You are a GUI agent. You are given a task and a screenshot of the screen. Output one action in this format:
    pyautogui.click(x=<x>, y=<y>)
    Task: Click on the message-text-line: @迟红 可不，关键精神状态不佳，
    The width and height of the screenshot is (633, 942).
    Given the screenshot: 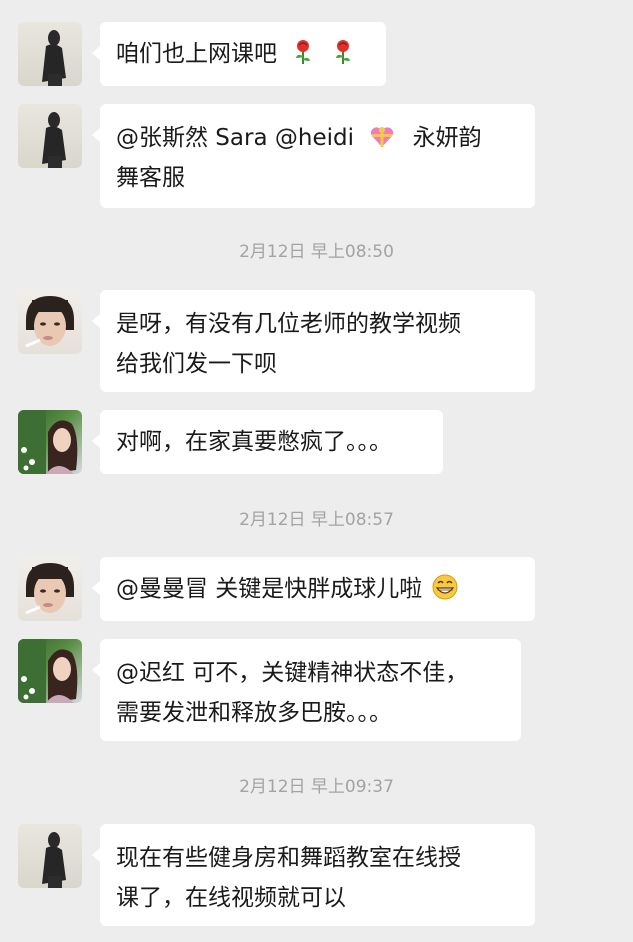 What is the action you would take?
    pyautogui.click(x=292, y=673)
    